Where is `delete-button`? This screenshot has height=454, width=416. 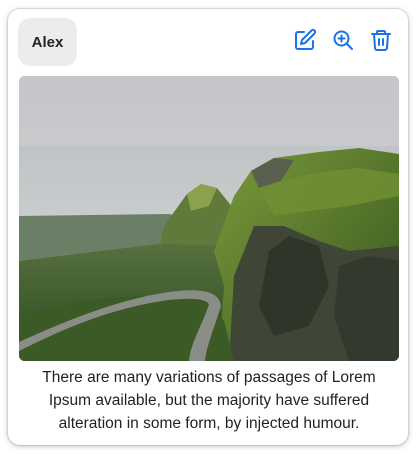
delete-button is located at coordinates (381, 40).